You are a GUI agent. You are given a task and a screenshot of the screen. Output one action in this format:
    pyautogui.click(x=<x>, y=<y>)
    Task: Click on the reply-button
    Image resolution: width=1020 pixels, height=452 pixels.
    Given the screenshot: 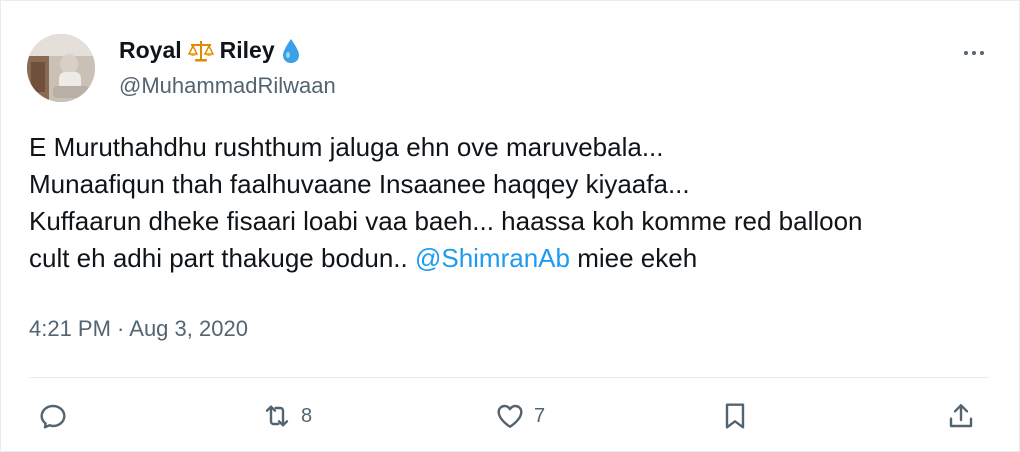 What is the action you would take?
    pyautogui.click(x=53, y=416)
    